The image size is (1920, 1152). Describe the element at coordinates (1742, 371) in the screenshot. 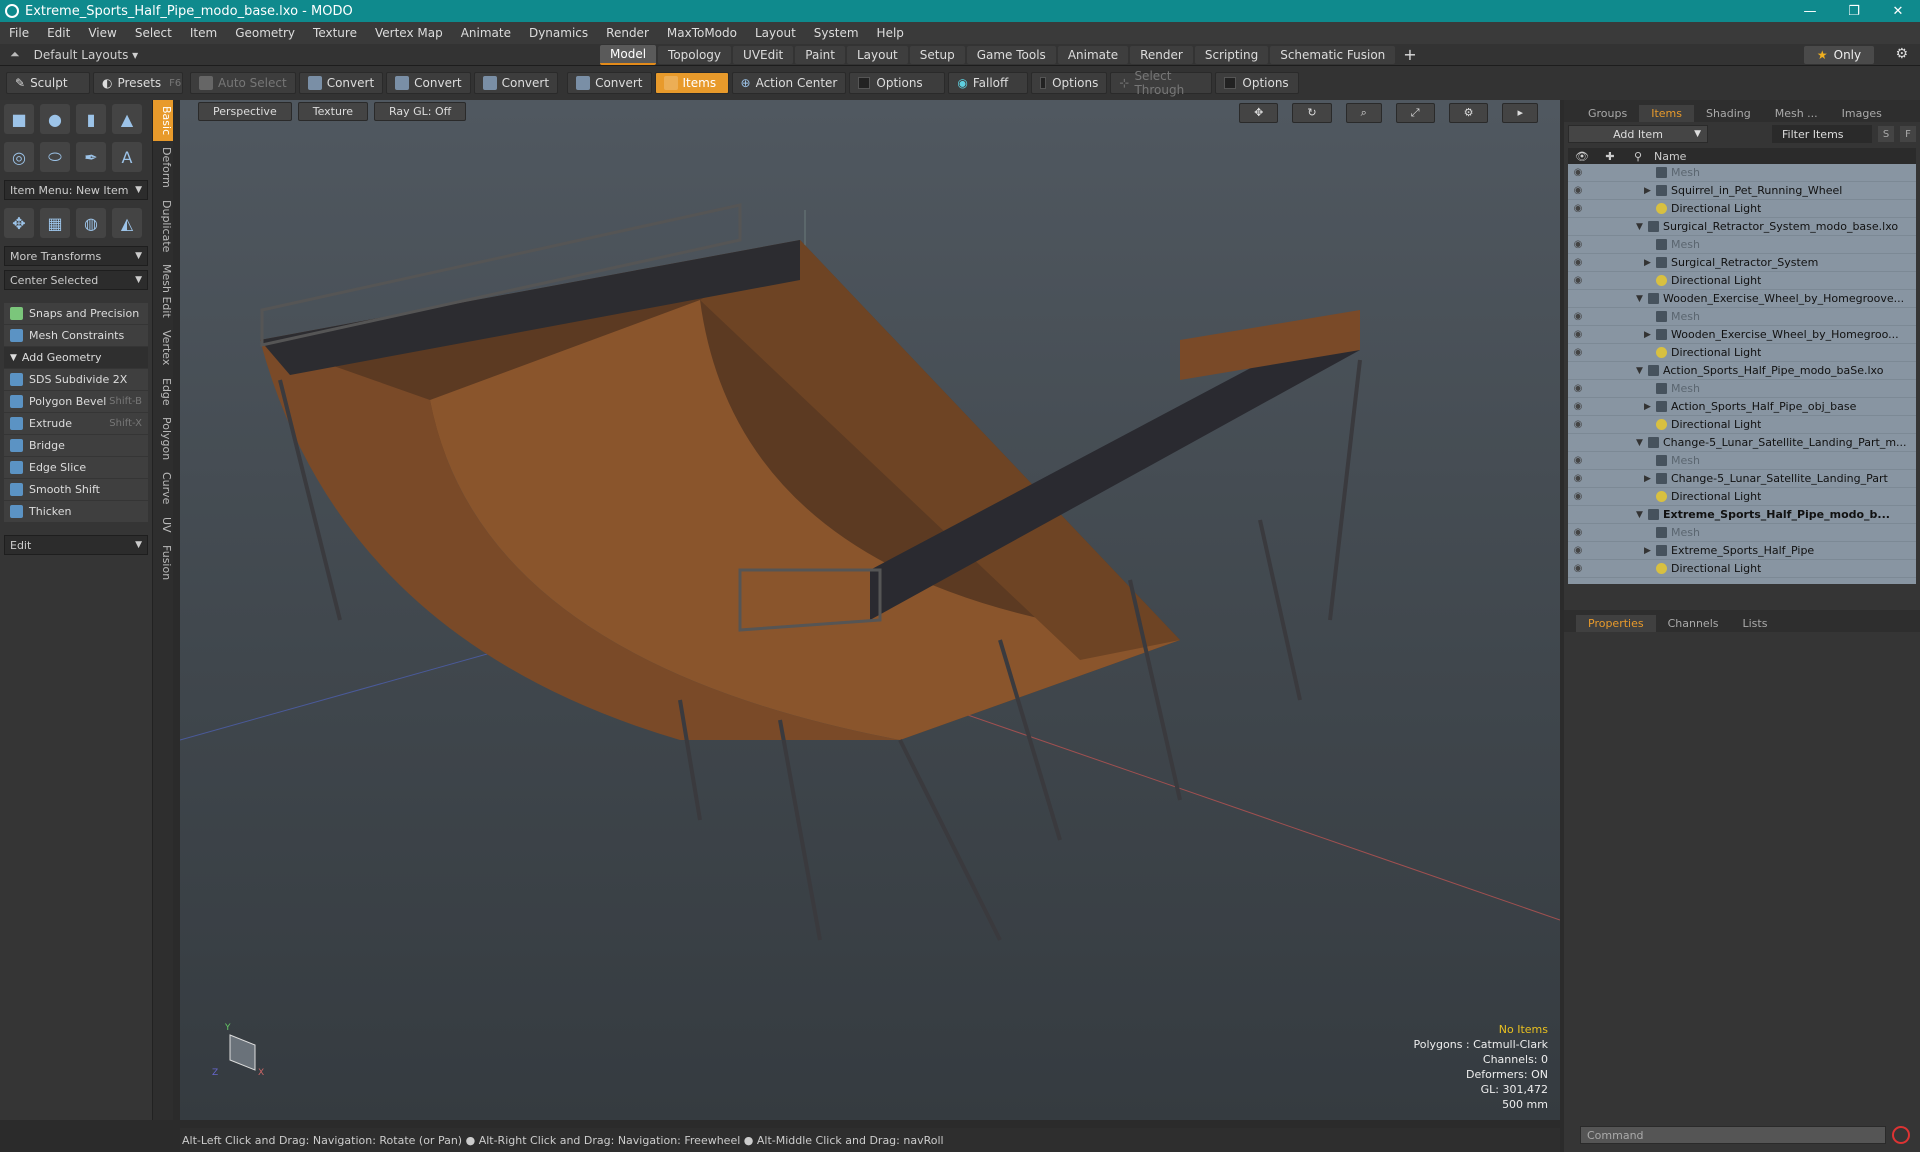

I see `item-row: ▼ Action_Sports_Half_Pipe_modo_baSe.lxo` at that location.